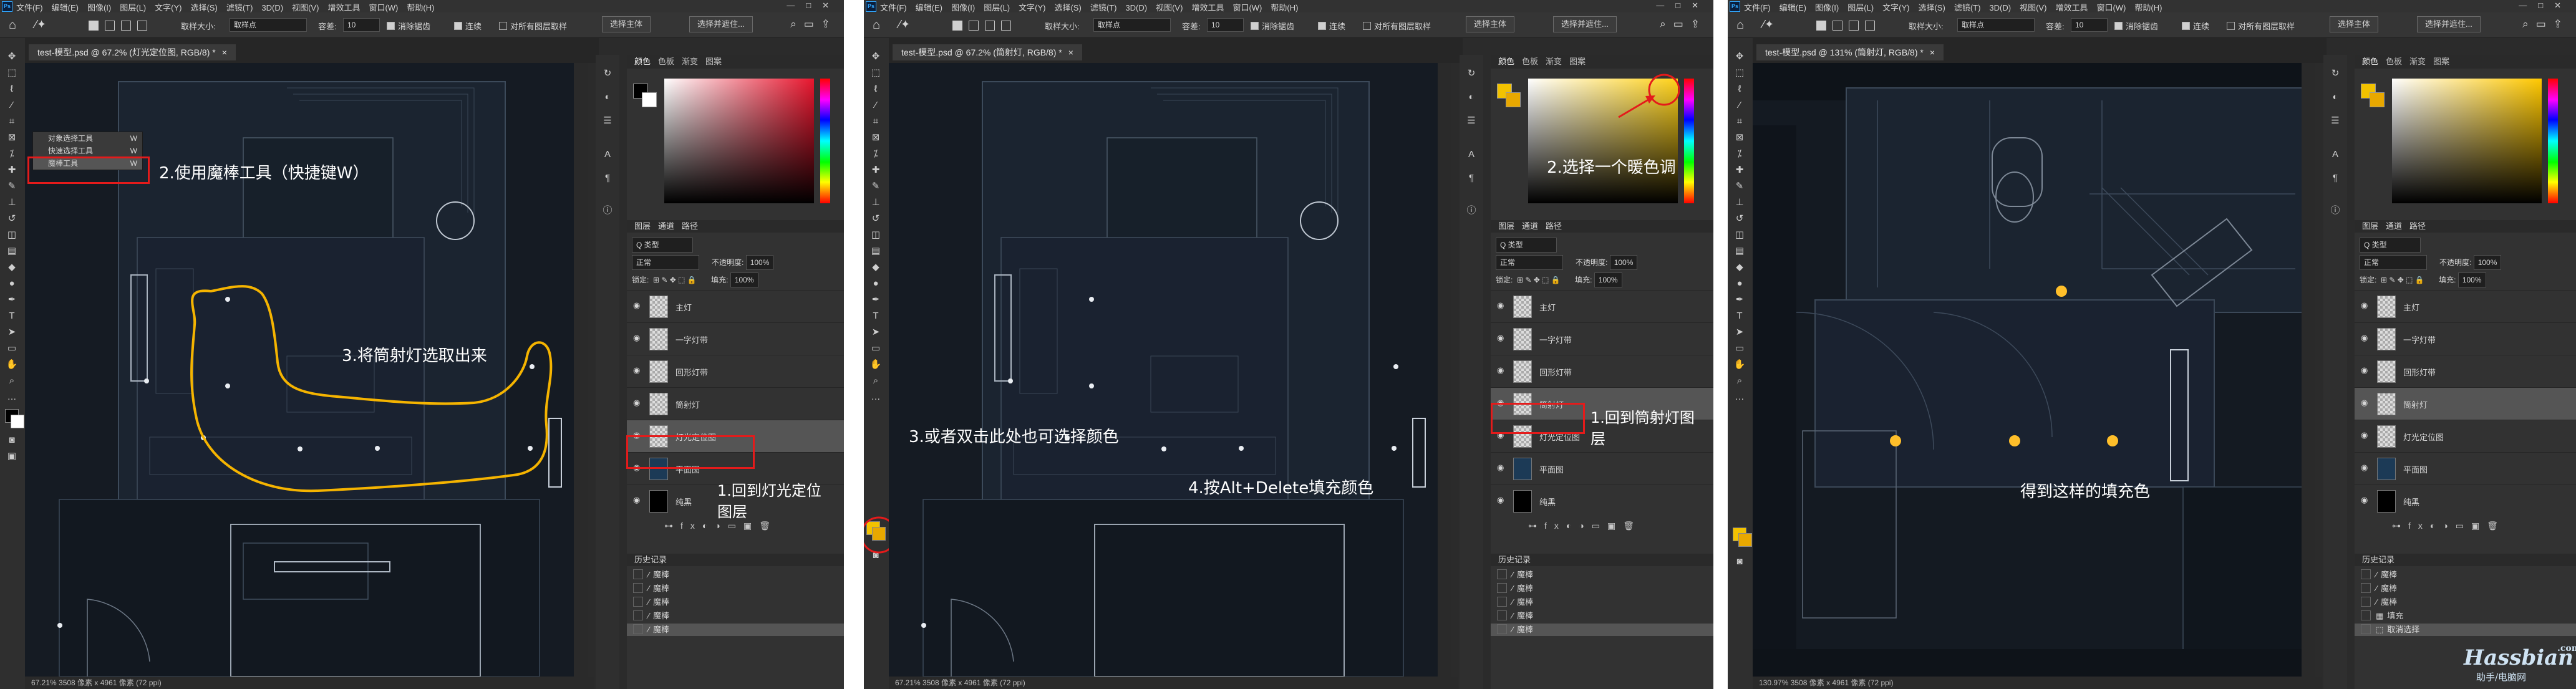  I want to click on antialias-checkbox: 消除锯齿, so click(2136, 26).